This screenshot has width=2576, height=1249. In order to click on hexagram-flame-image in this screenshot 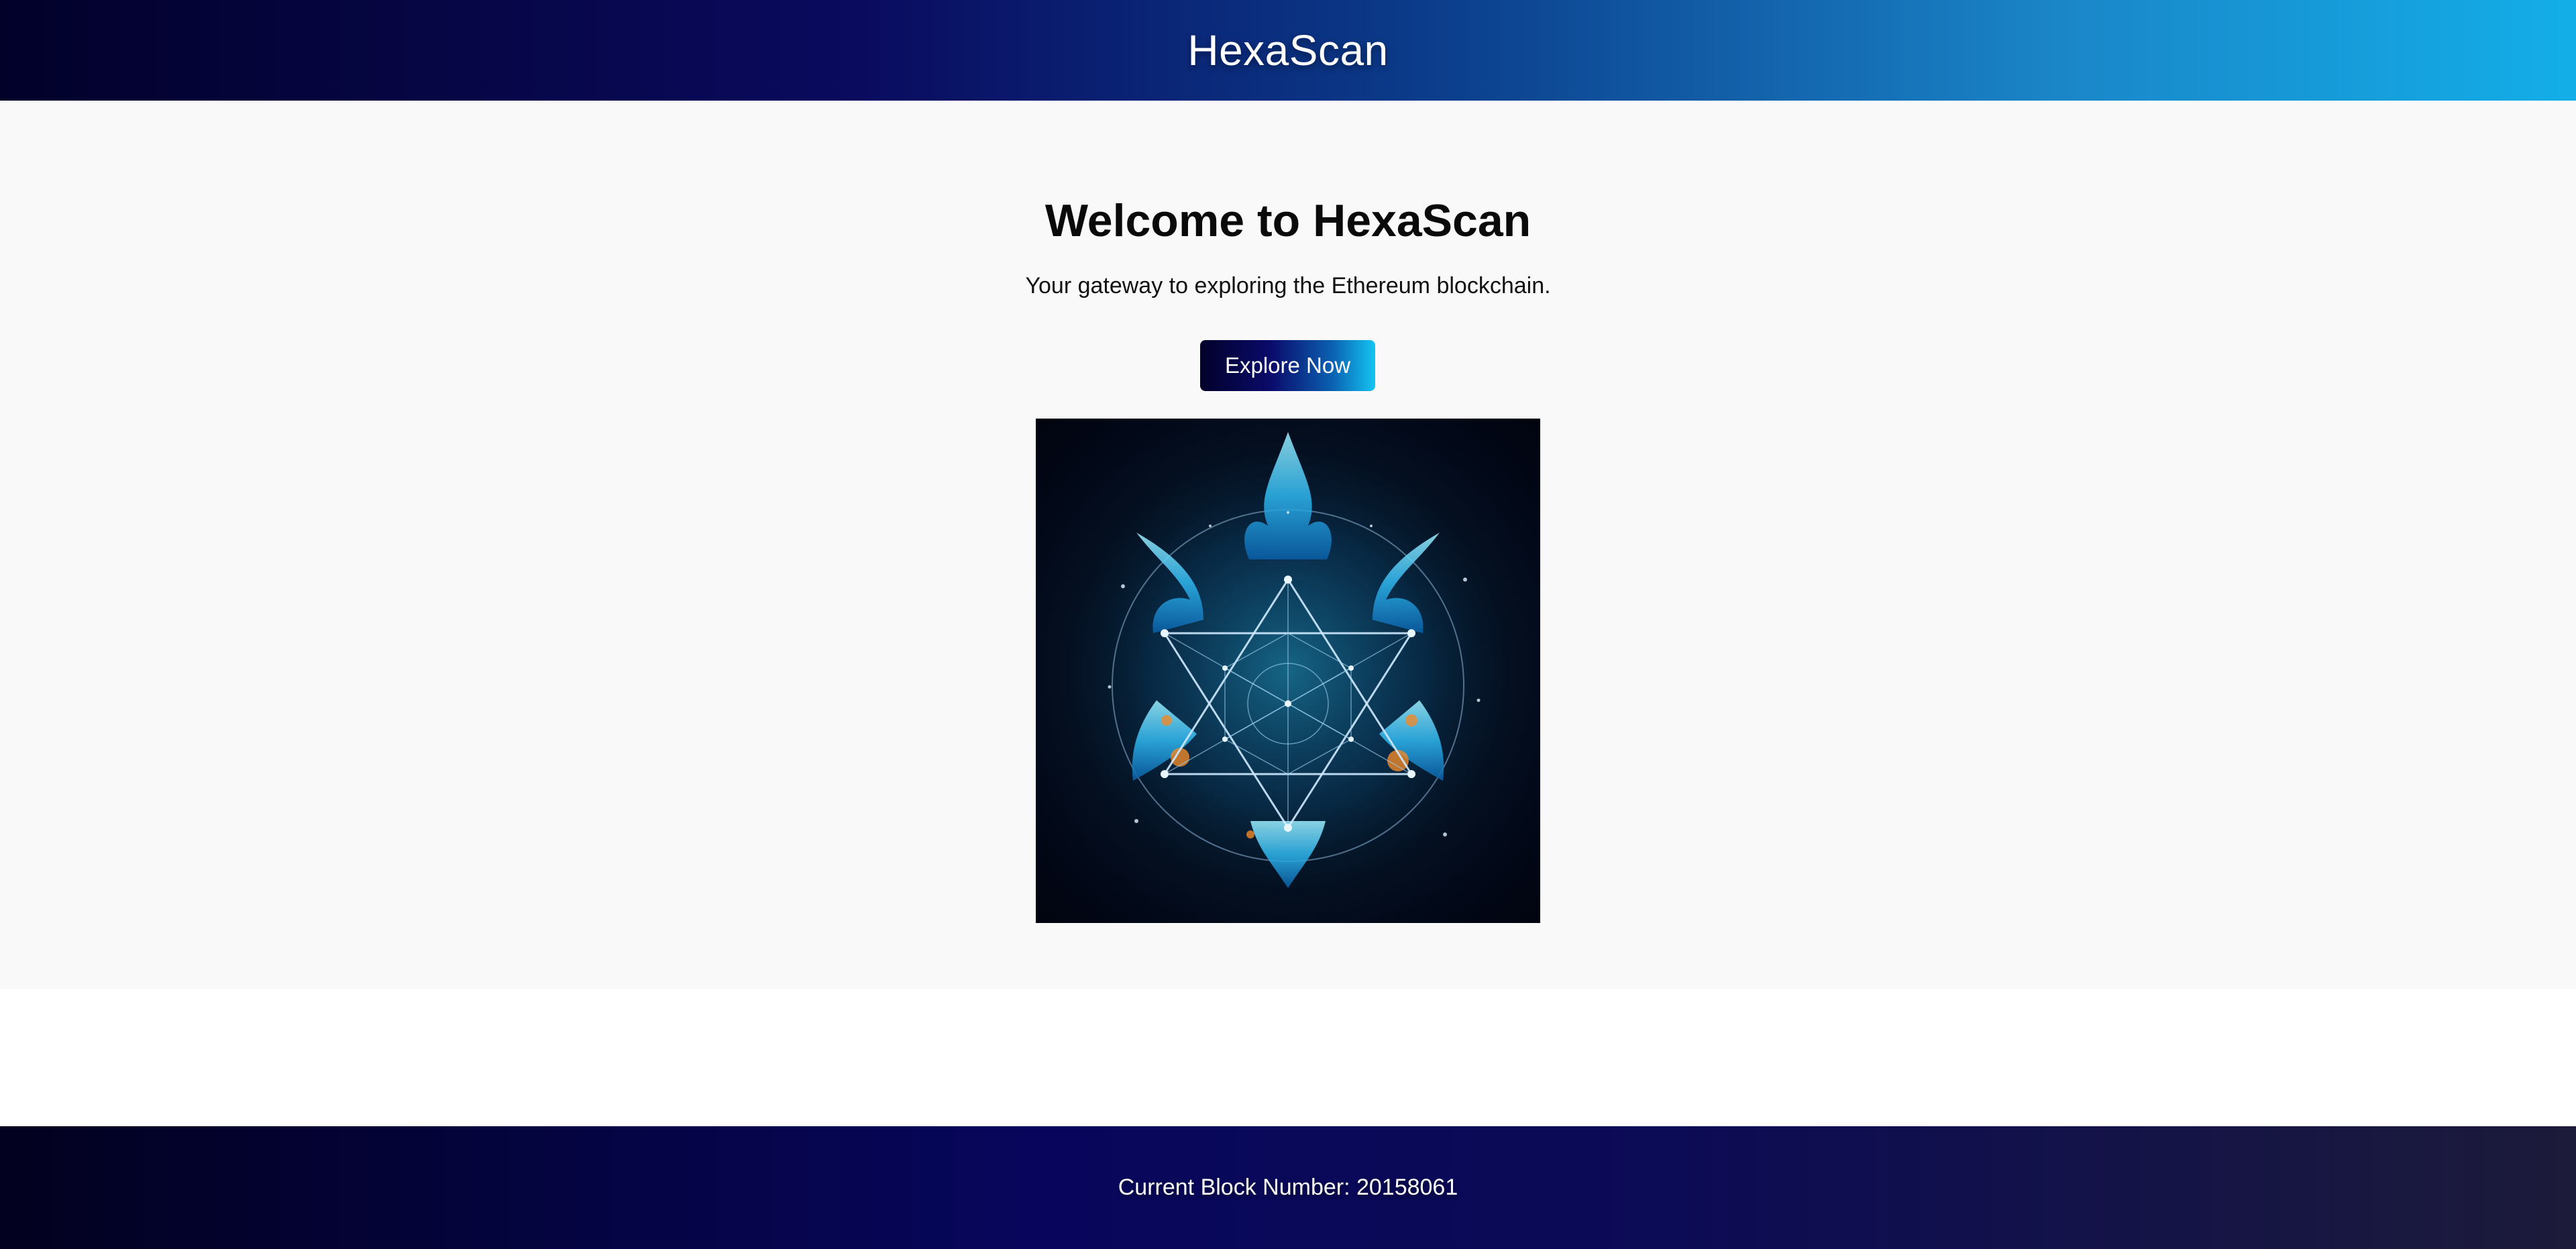, I will do `click(1288, 671)`.